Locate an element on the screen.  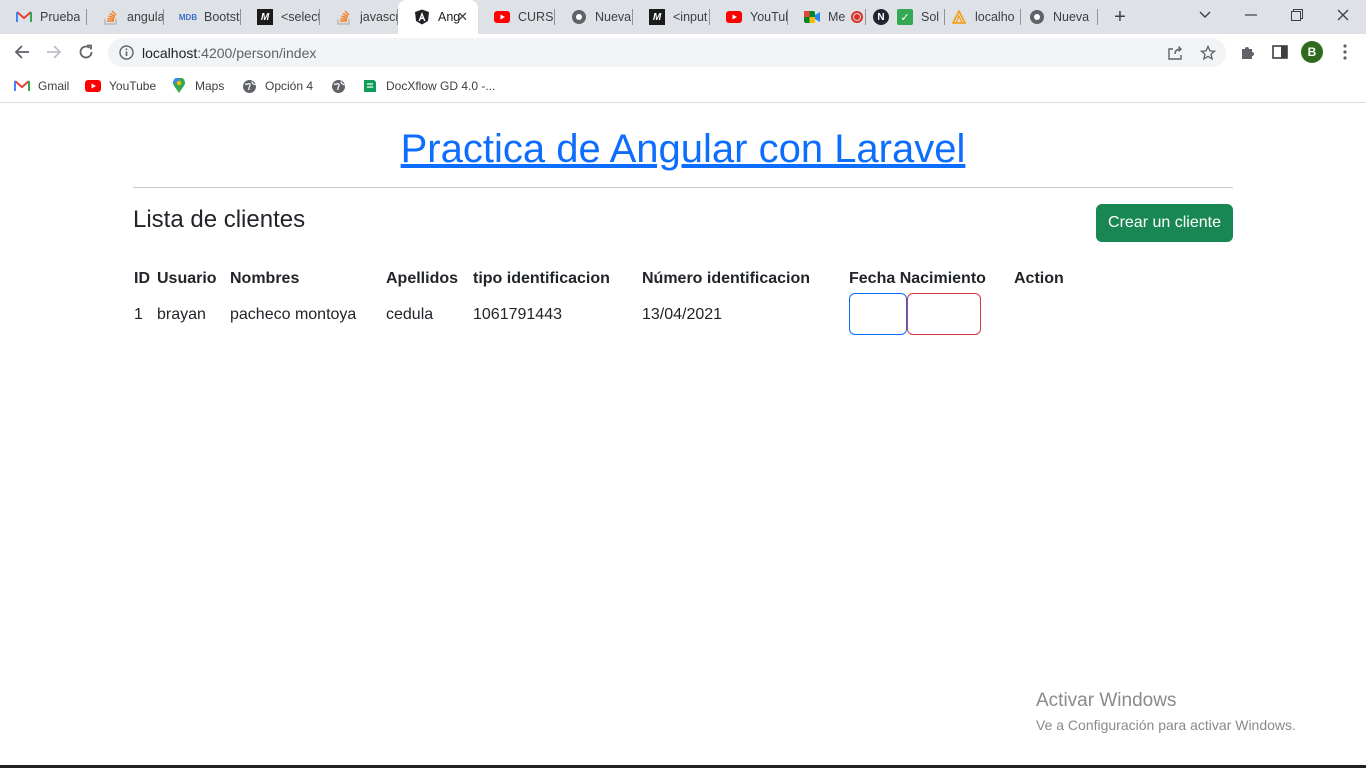
tab-angular-app: Ang ✕ is located at coordinates (438, 17).